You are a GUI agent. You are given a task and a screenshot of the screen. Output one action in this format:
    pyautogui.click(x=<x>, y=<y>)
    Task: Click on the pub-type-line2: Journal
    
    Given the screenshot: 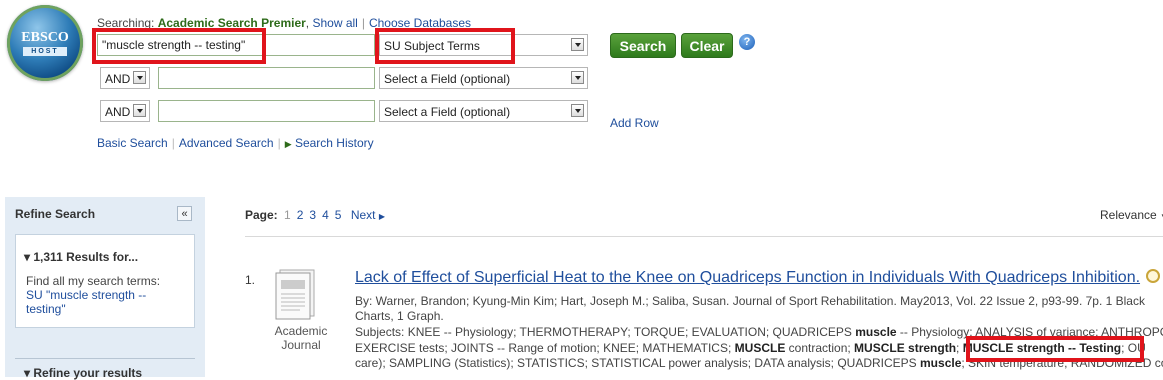 What is the action you would take?
    pyautogui.click(x=301, y=345)
    